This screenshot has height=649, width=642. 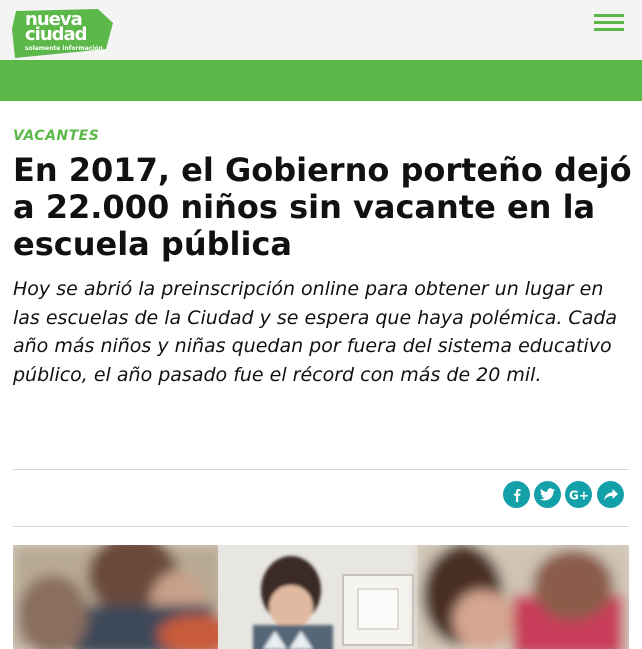 I want to click on google-plus-share-button: G+, so click(x=578, y=494).